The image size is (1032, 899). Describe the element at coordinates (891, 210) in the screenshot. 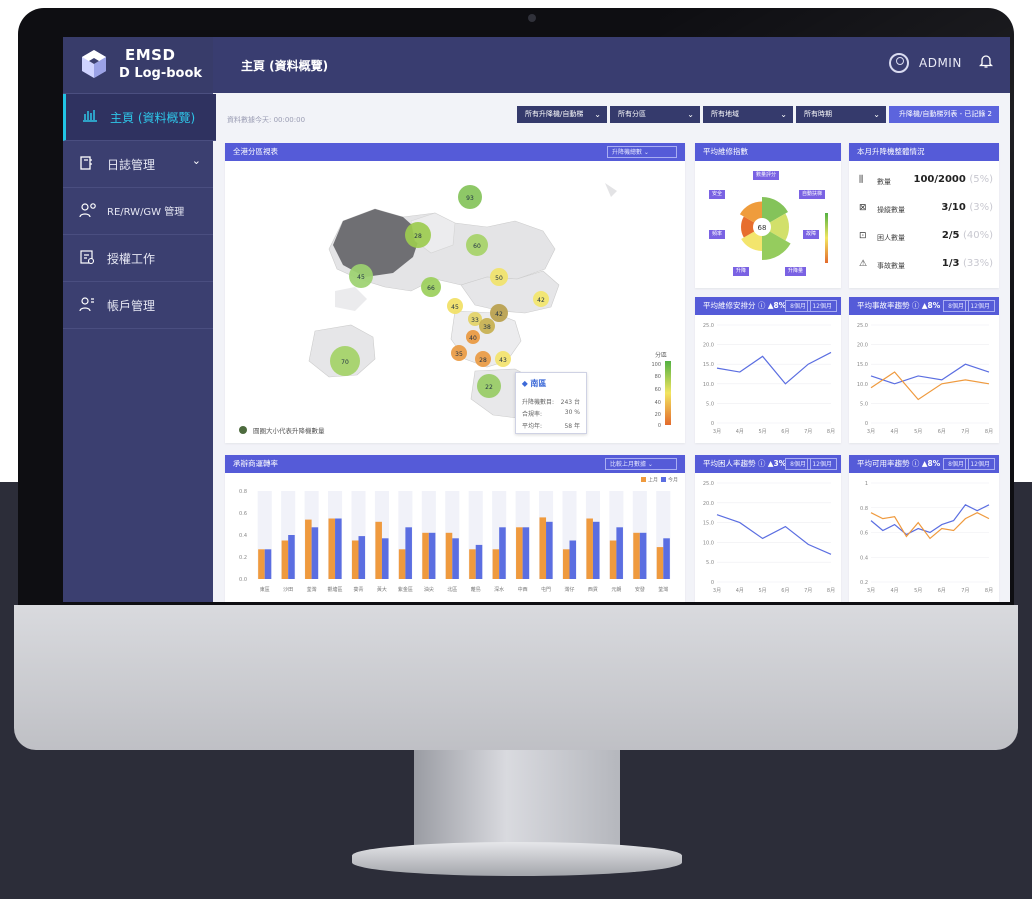

I see `kpi-label: 操縱數量` at that location.